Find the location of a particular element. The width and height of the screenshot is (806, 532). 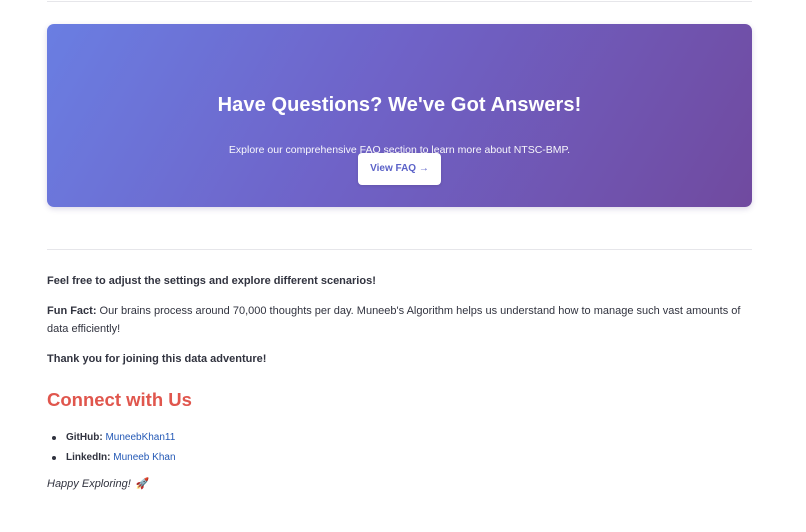

faq-title: Have Questions? We've Got Answers! is located at coordinates (399, 105).